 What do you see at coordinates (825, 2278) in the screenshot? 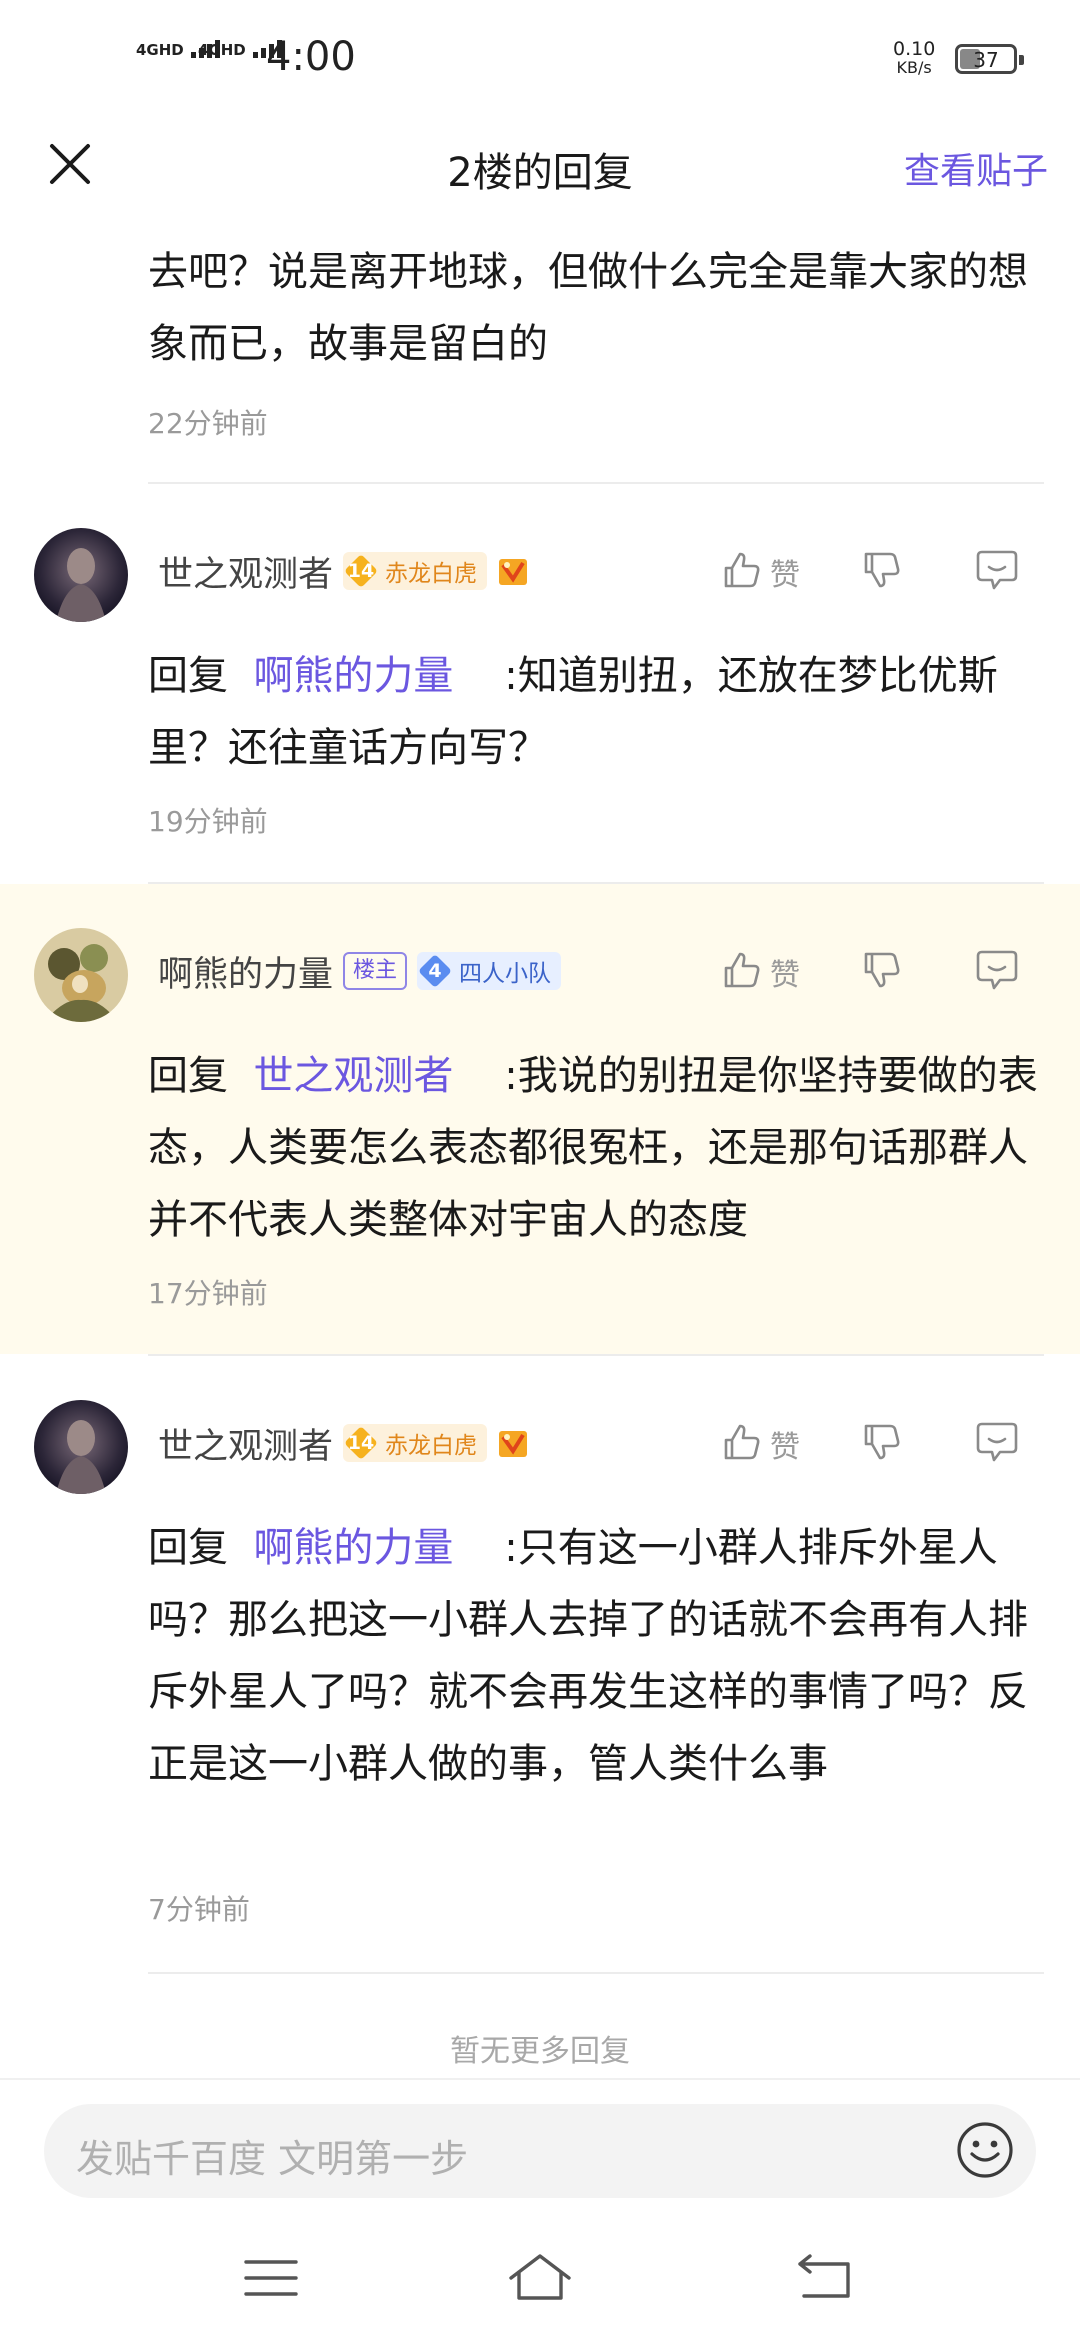
I see `back-icon` at bounding box center [825, 2278].